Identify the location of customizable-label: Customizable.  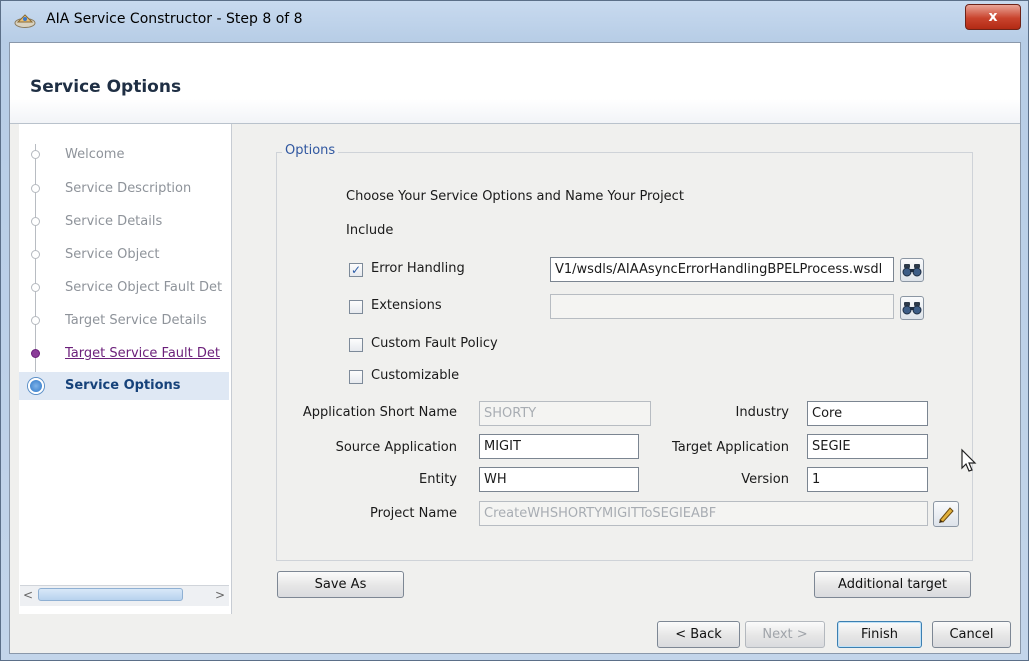
(415, 375).